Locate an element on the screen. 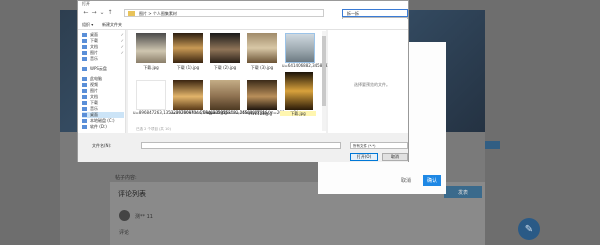 The image size is (600, 245). sidebar-item-drive-d: 软件 (D:) is located at coordinates (103, 127).